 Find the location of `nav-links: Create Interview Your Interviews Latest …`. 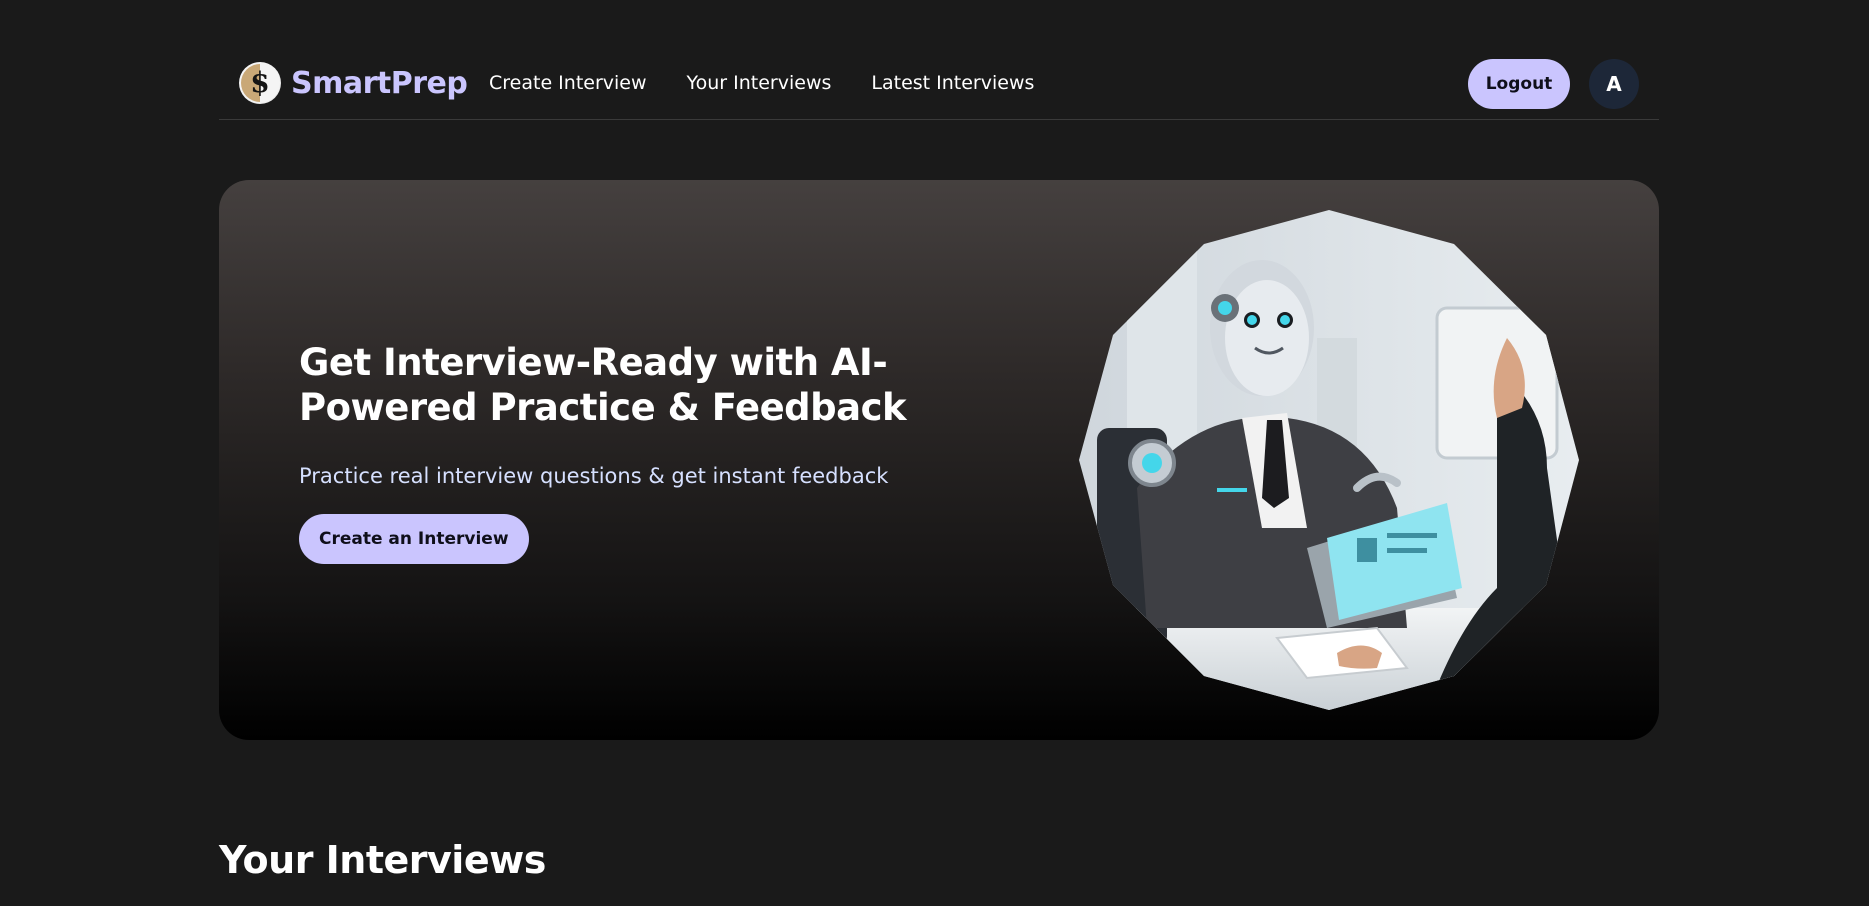

nav-links: Create Interview Your Interviews Latest … is located at coordinates (761, 83).